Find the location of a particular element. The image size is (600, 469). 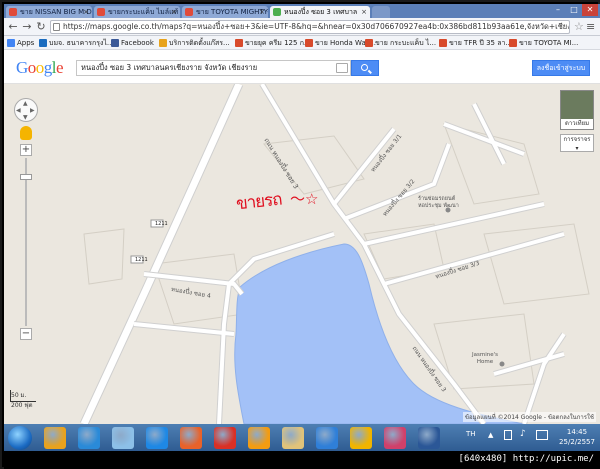

google-logo: Google is located at coordinates (40, 68).